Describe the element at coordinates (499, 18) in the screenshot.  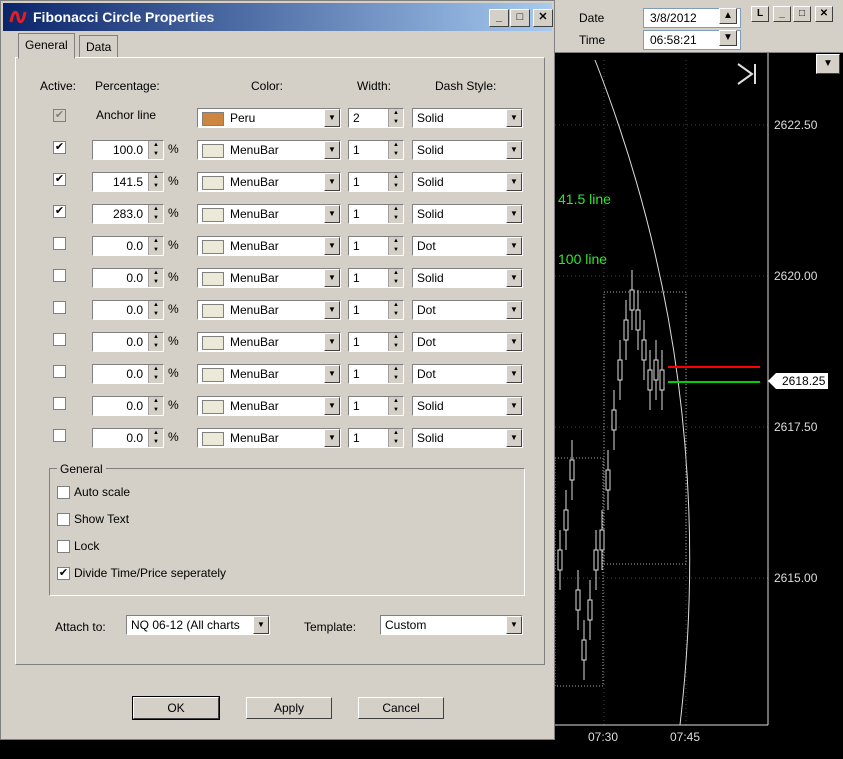
I see `minimize-icon: _` at that location.